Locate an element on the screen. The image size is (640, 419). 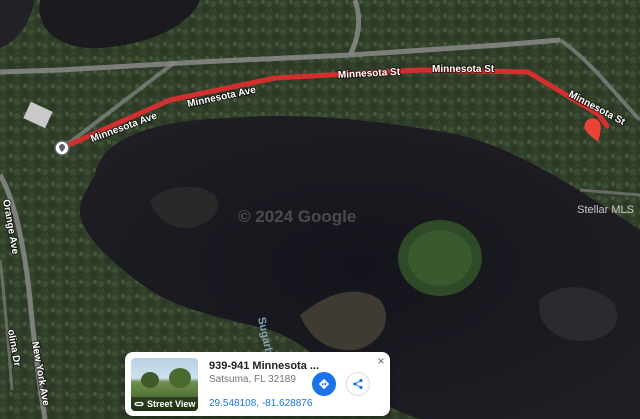
place-address: Satsuma, FL 32189 is located at coordinates (252, 379).